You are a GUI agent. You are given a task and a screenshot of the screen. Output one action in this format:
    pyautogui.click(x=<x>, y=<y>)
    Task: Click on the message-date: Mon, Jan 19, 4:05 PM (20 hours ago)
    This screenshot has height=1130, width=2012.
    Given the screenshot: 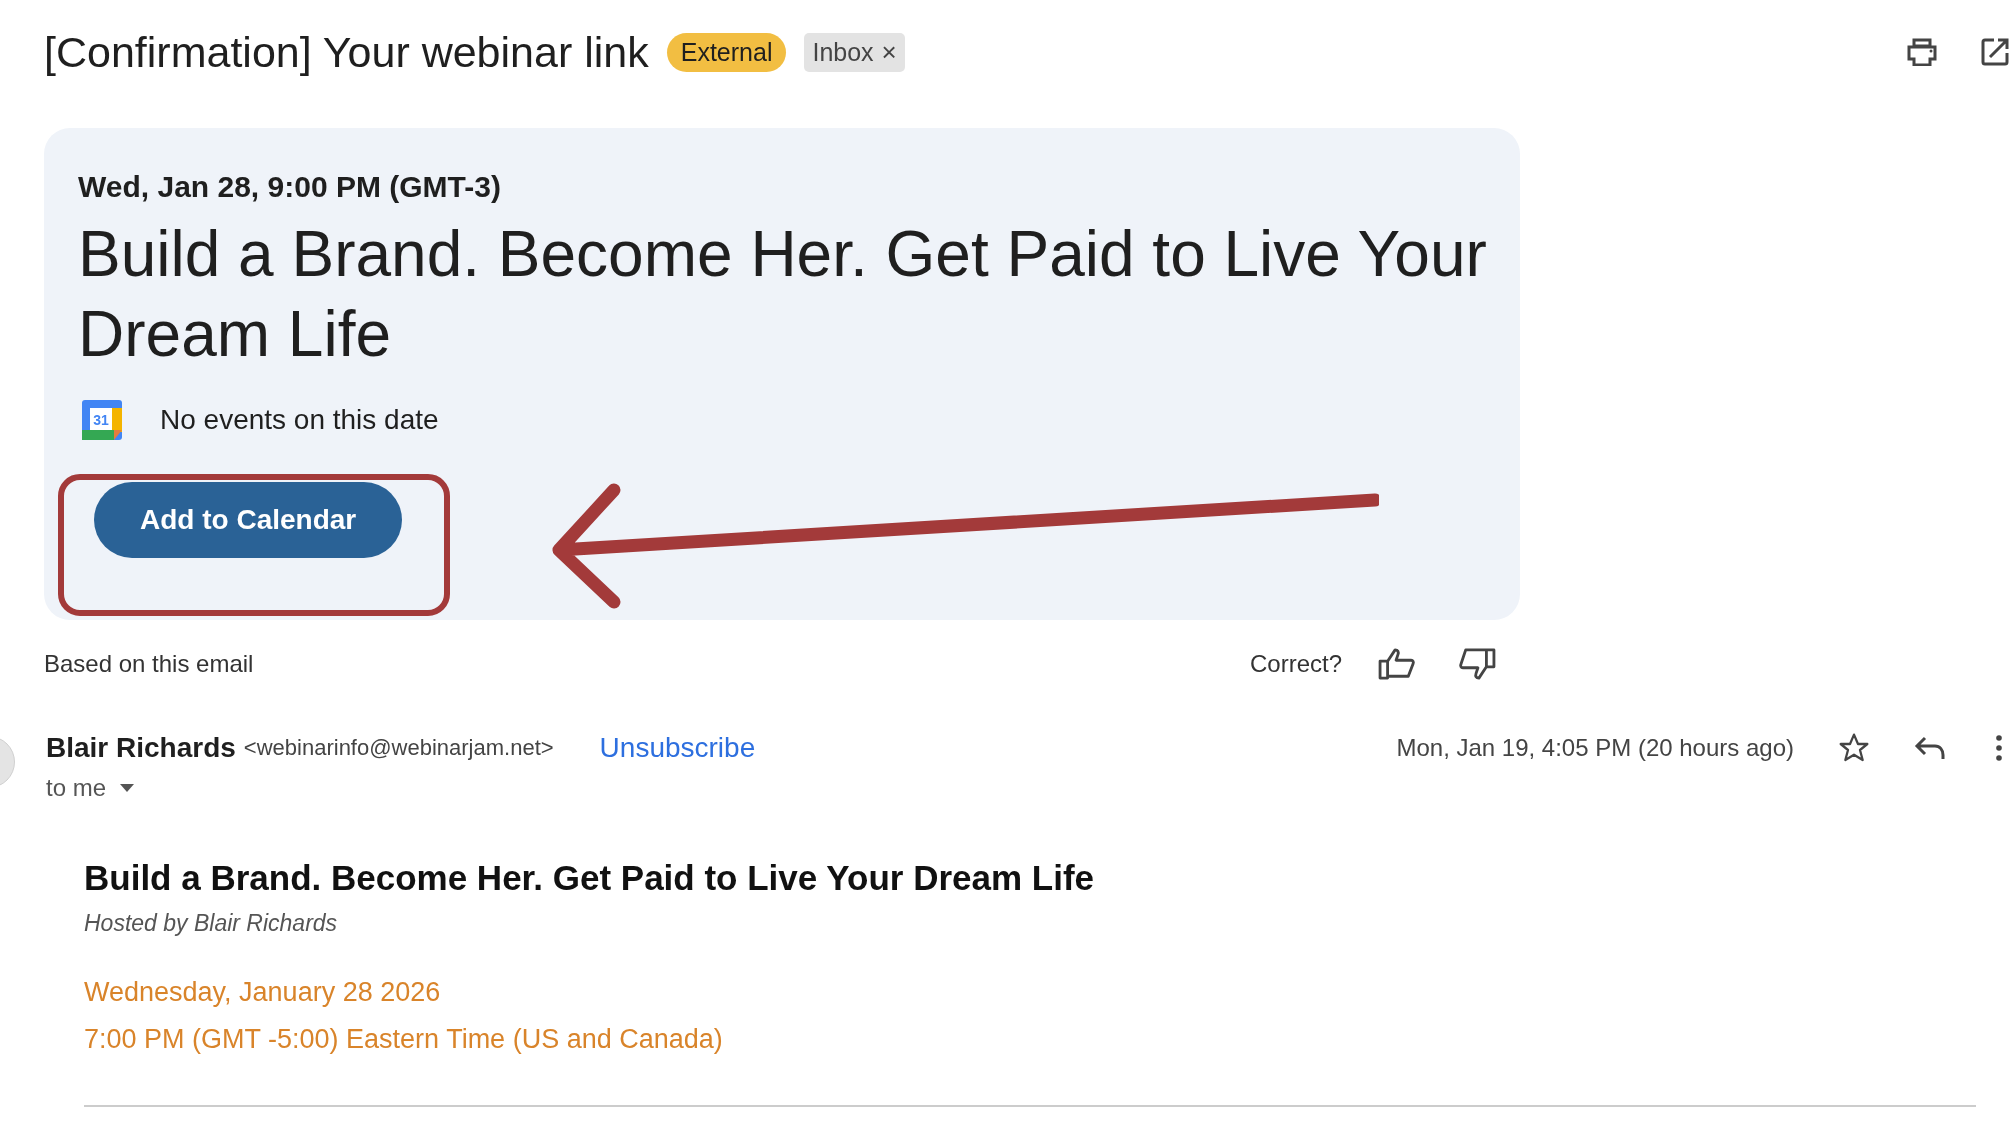 What is the action you would take?
    pyautogui.click(x=1595, y=748)
    